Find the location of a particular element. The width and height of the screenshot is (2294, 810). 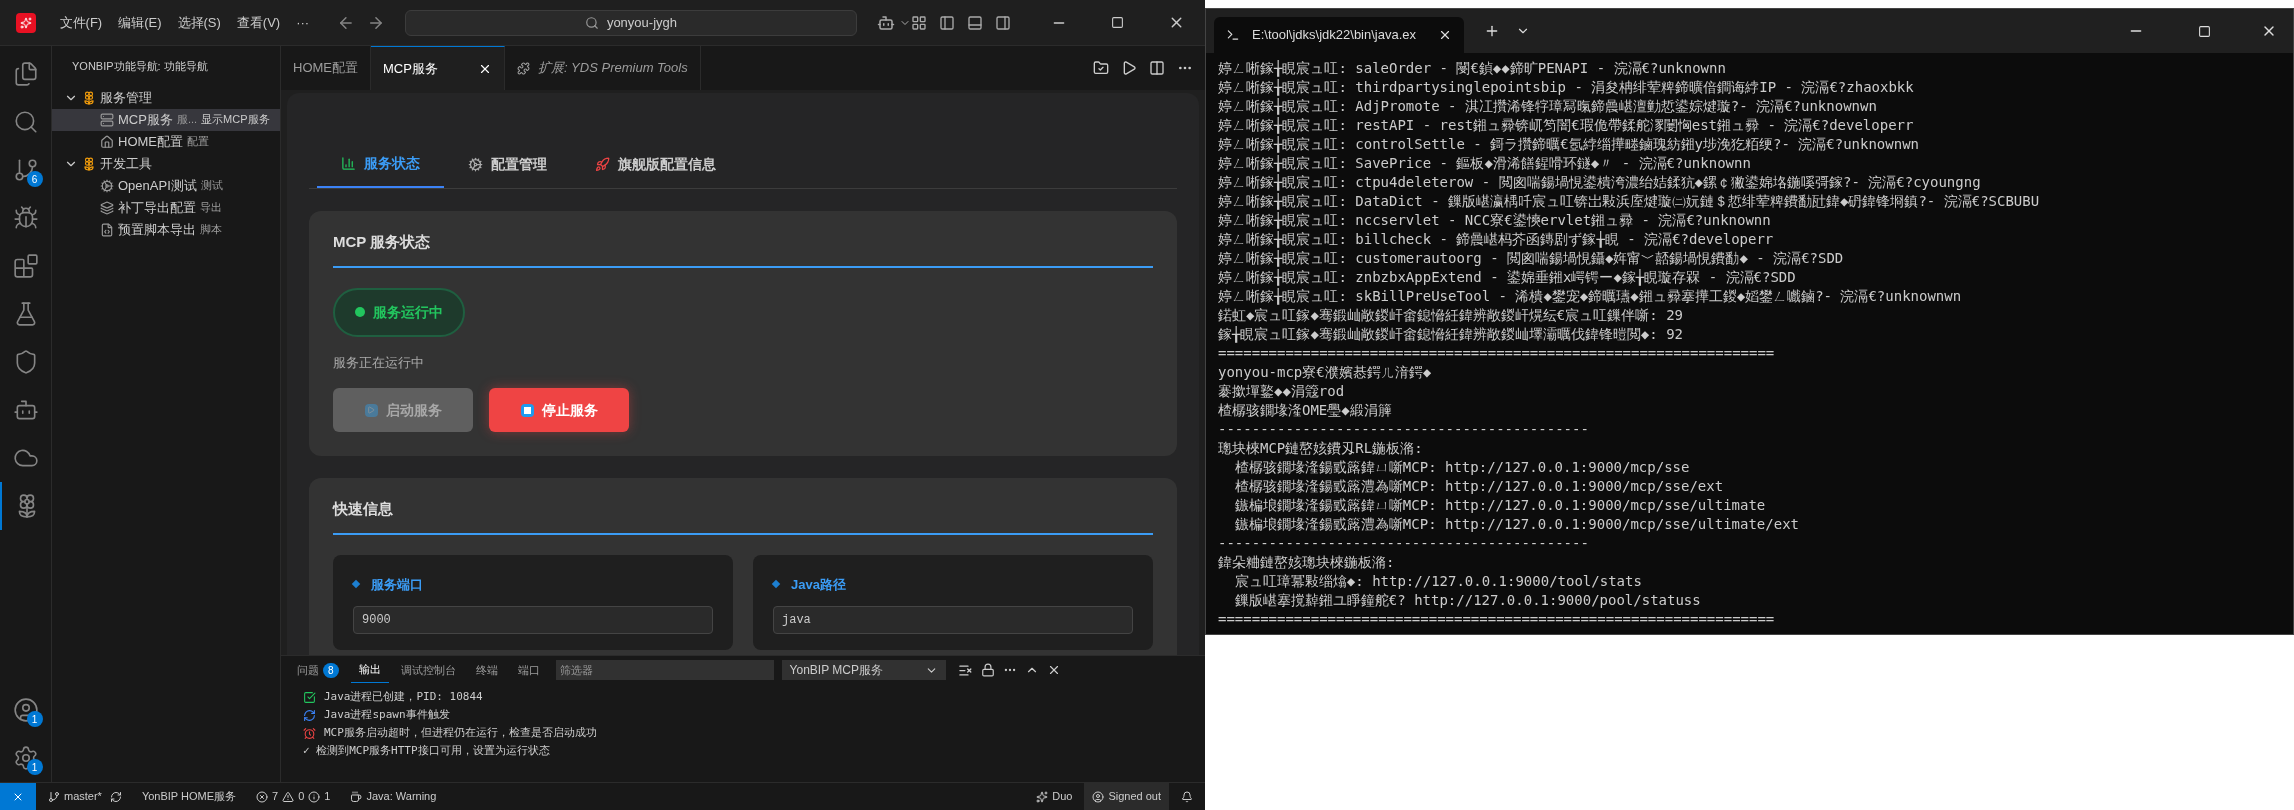

output-line: Java进程spawn事件触发 is located at coordinates (387, 715).